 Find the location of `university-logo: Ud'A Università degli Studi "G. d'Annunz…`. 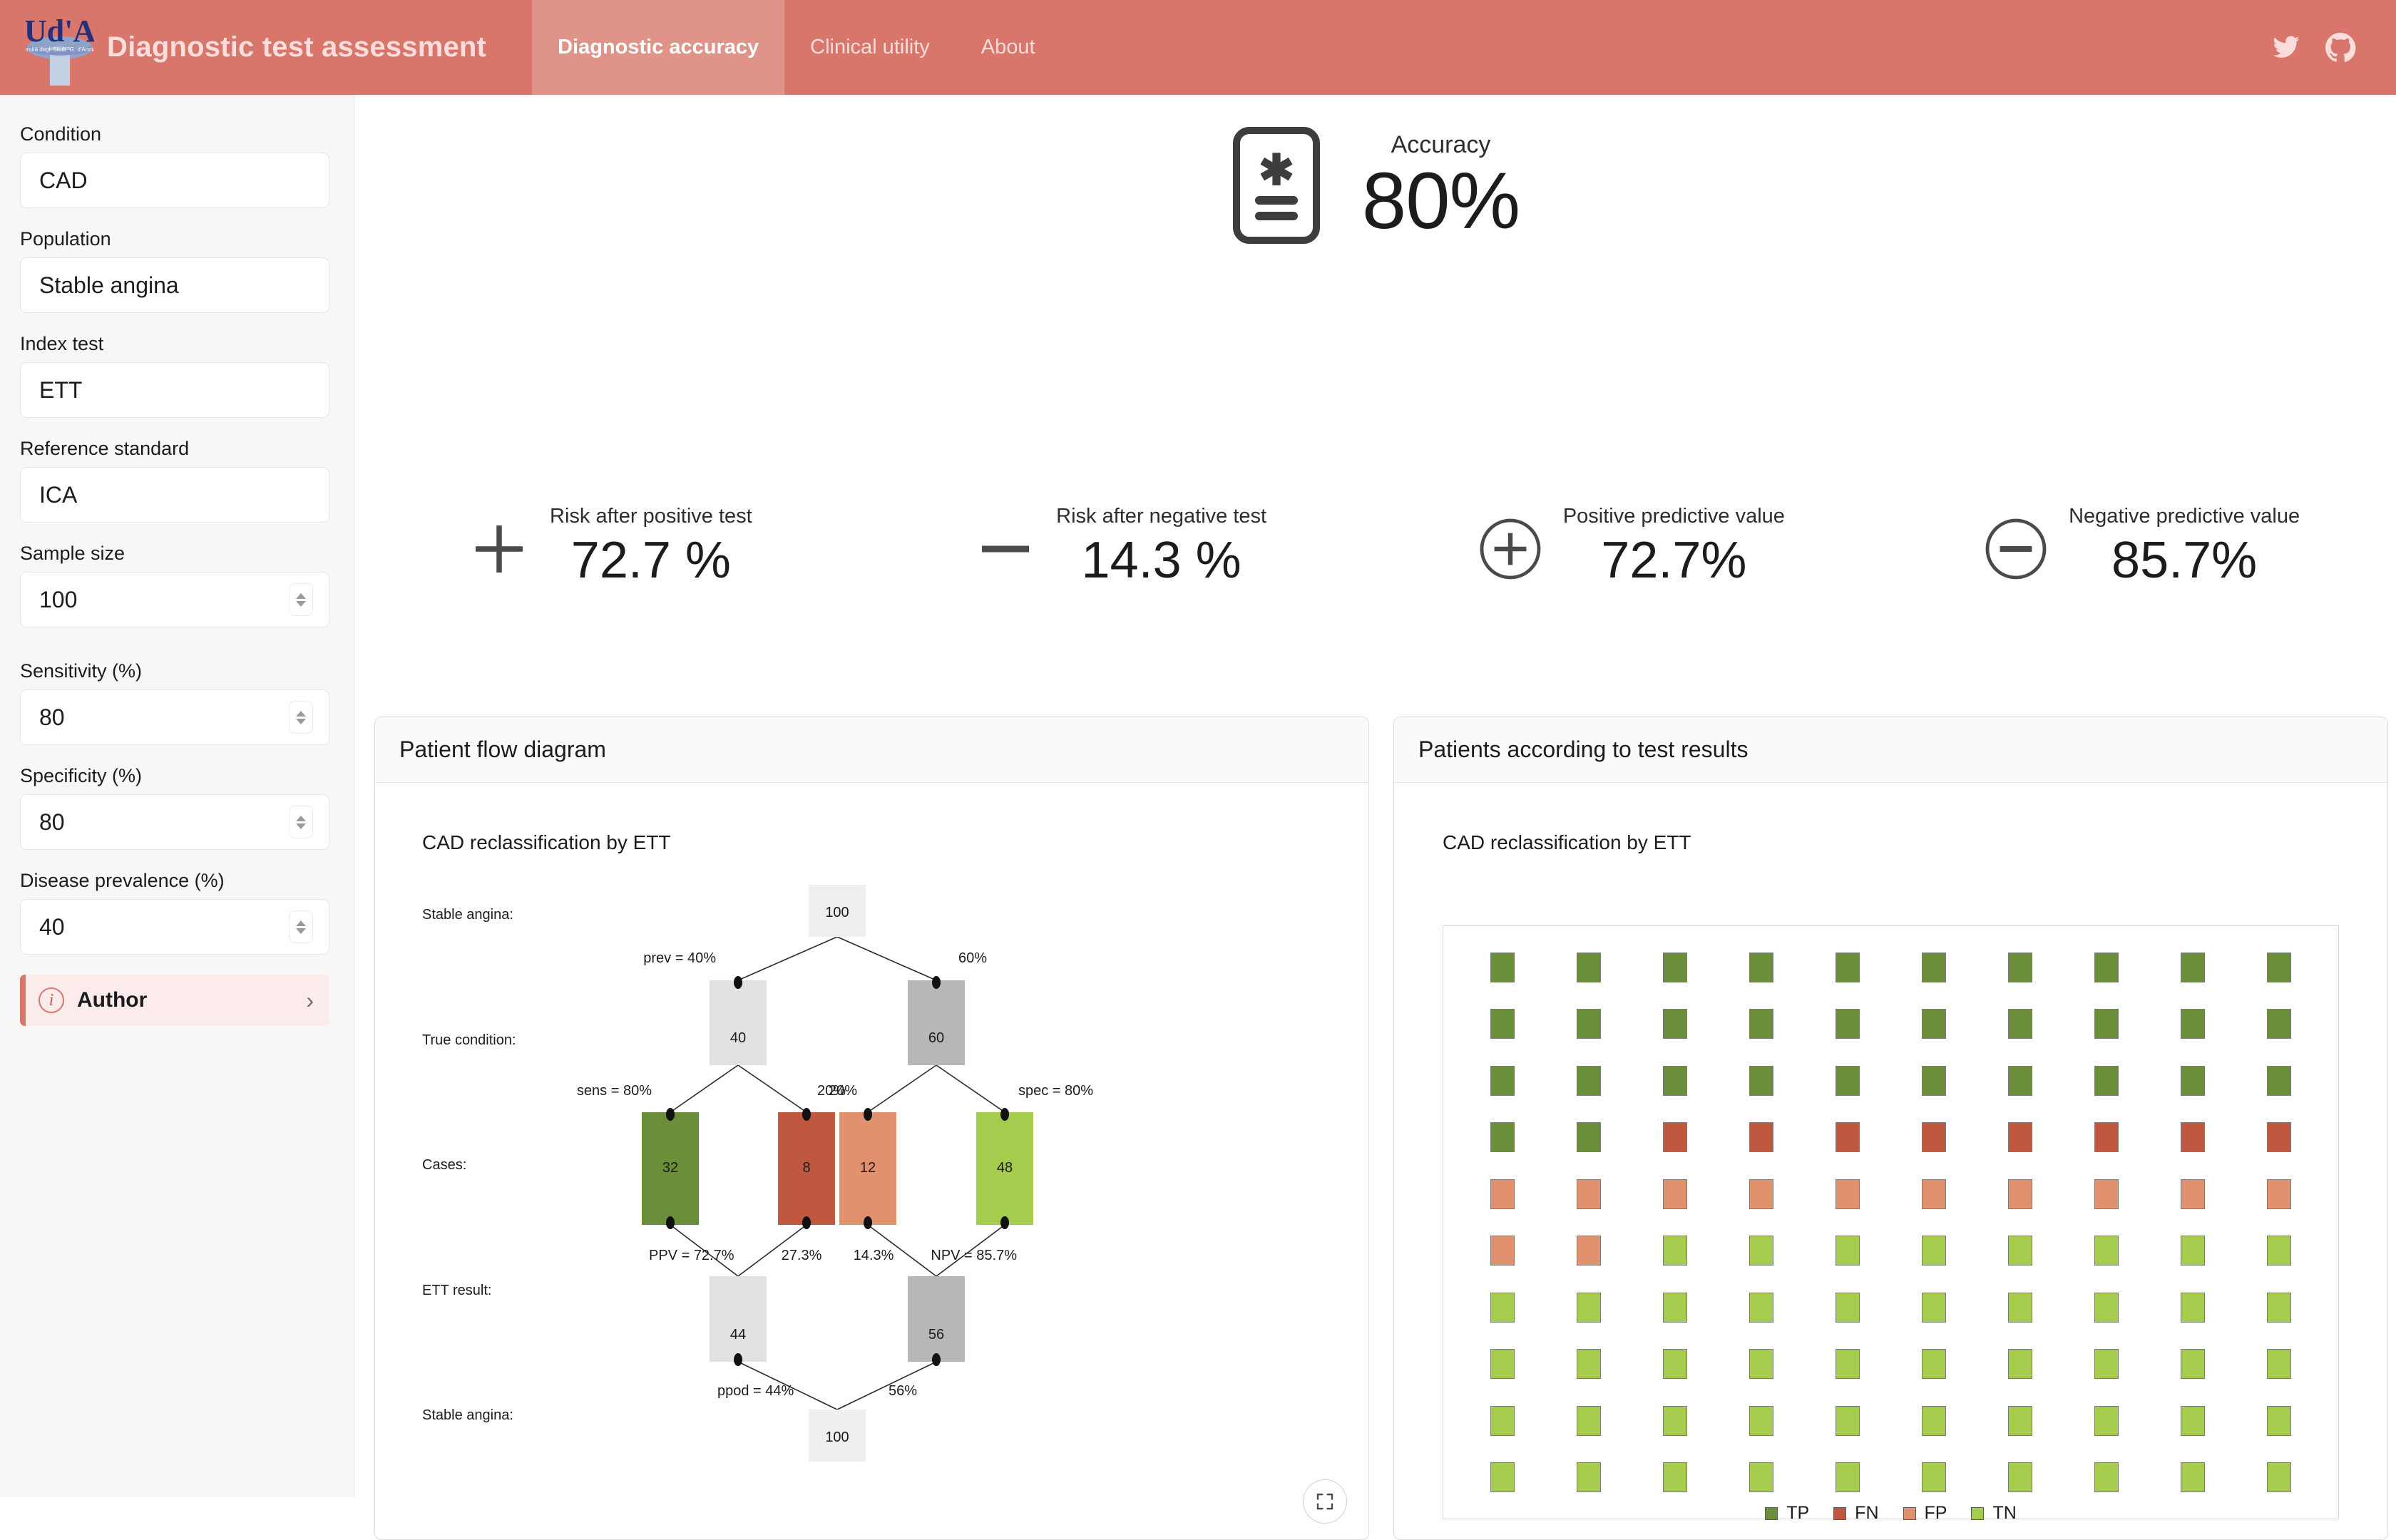

university-logo: Ud'A Università degli Studi "G. d'Annunz… is located at coordinates (60, 48).